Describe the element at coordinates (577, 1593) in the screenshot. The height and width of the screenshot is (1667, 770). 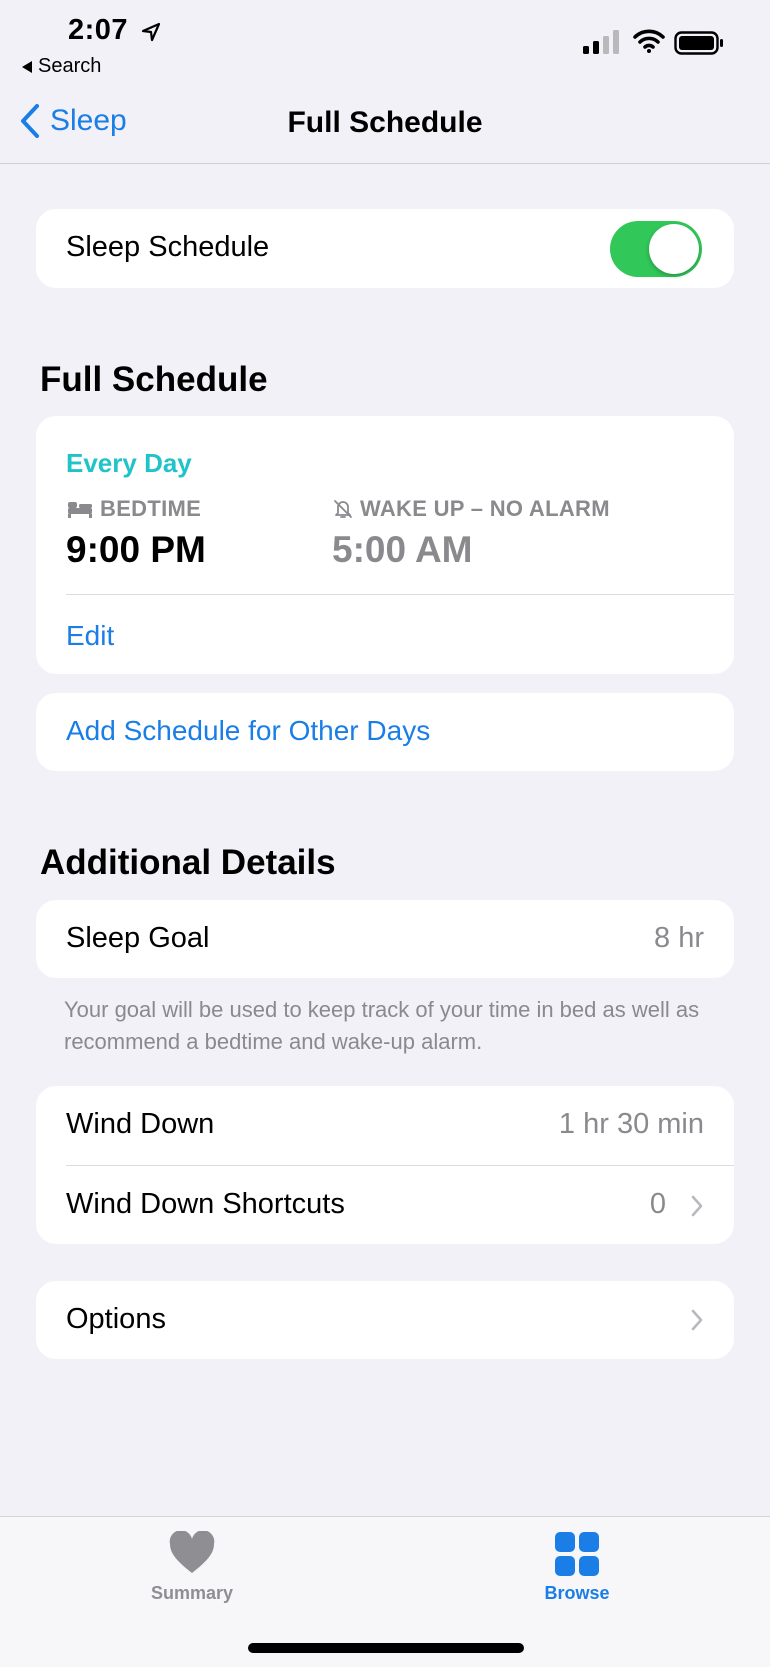
I see `tab-browse-label: Browse` at that location.